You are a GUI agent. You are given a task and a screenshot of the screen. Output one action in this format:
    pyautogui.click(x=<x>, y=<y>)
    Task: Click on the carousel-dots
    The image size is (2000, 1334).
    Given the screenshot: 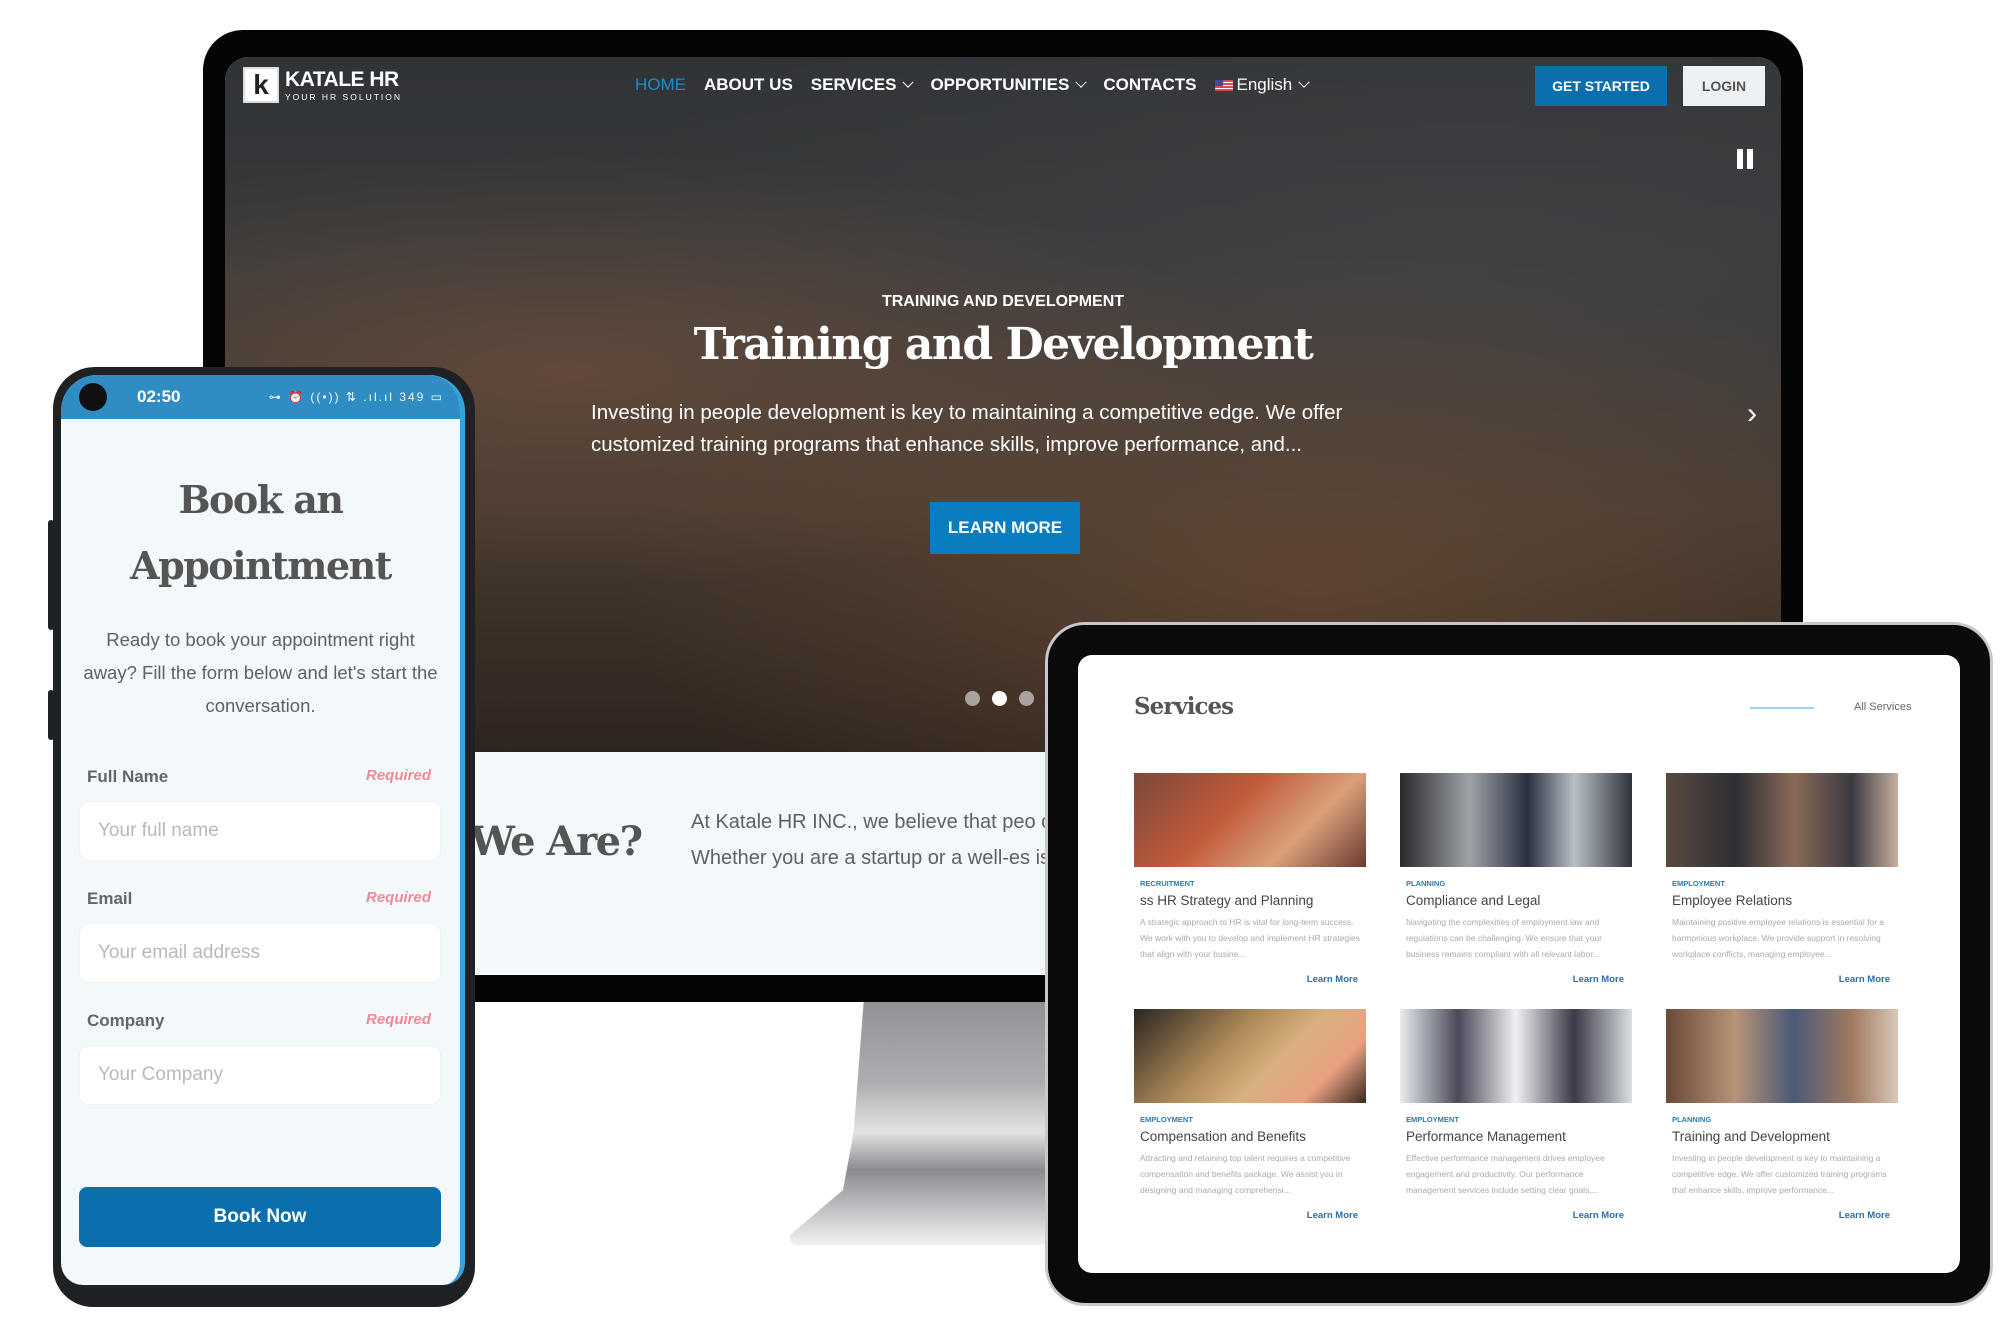 What is the action you would take?
    pyautogui.click(x=999, y=698)
    